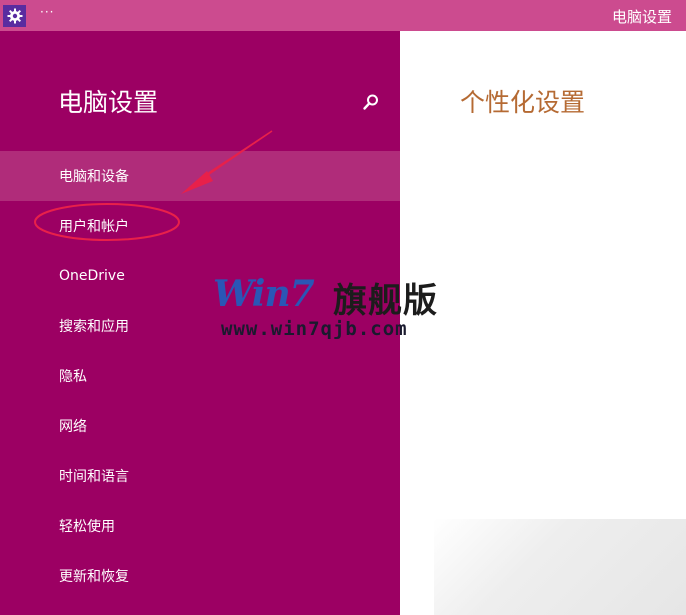  What do you see at coordinates (94, 577) in the screenshot?
I see `sidebar-item-label: 更新和恢复` at bounding box center [94, 577].